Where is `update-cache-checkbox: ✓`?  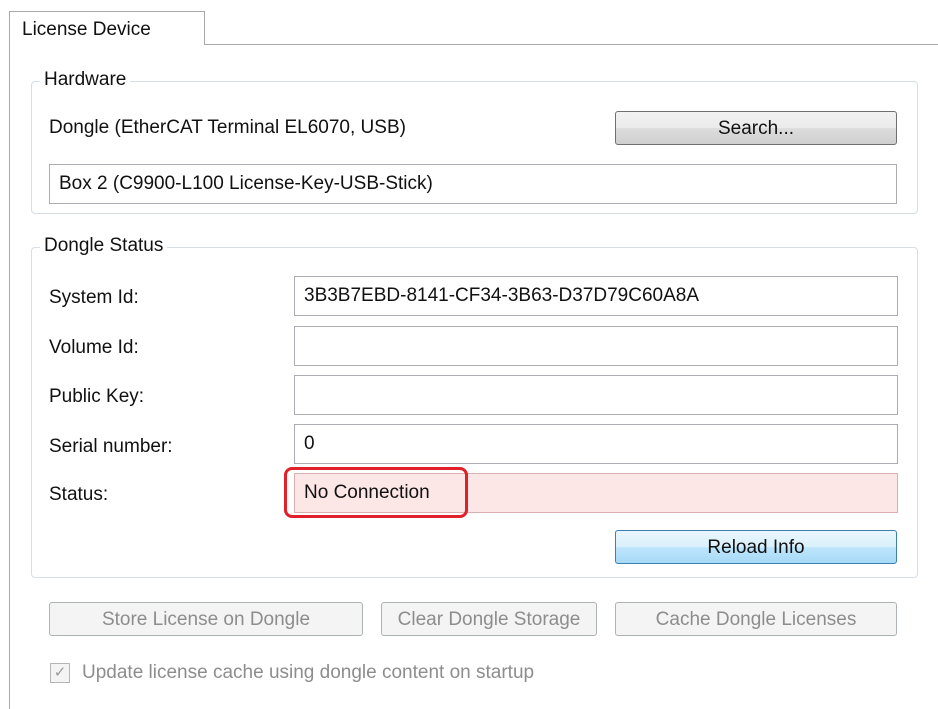 update-cache-checkbox: ✓ is located at coordinates (60, 673).